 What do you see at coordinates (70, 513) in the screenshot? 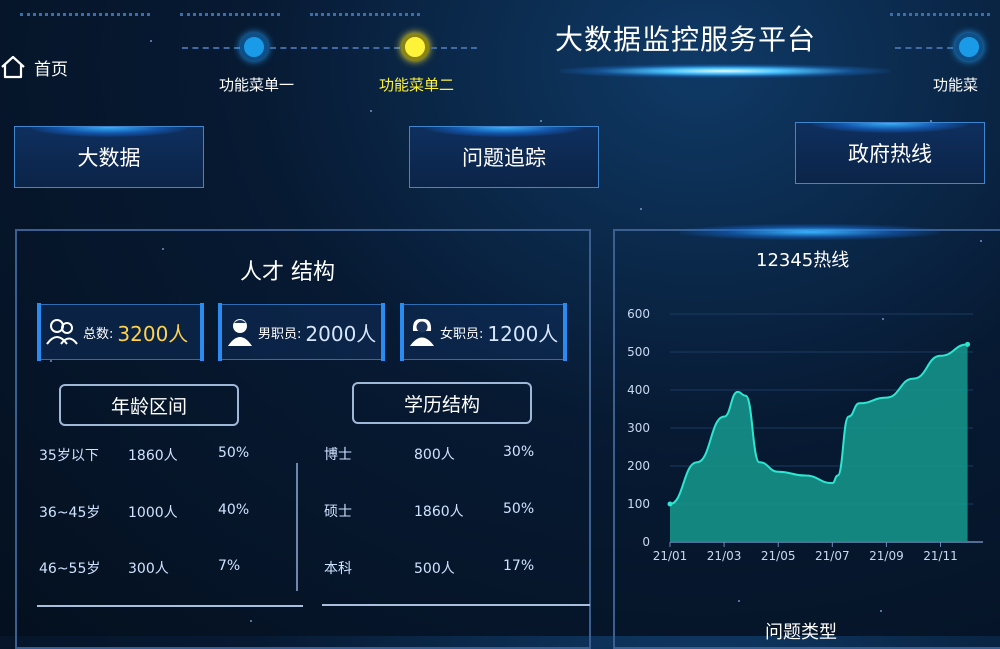
I see `age-range: 36~45岁` at bounding box center [70, 513].